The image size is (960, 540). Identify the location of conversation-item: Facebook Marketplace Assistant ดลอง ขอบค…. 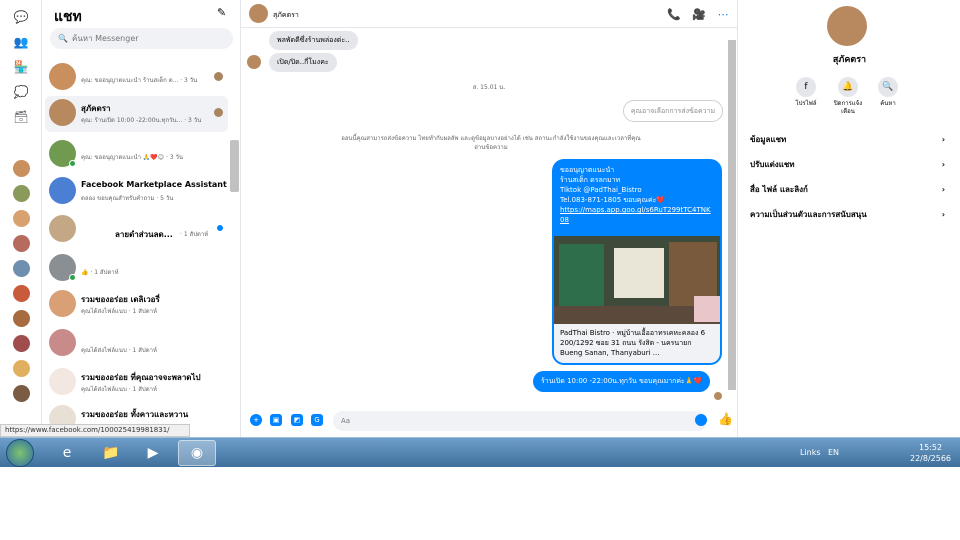
(136, 192).